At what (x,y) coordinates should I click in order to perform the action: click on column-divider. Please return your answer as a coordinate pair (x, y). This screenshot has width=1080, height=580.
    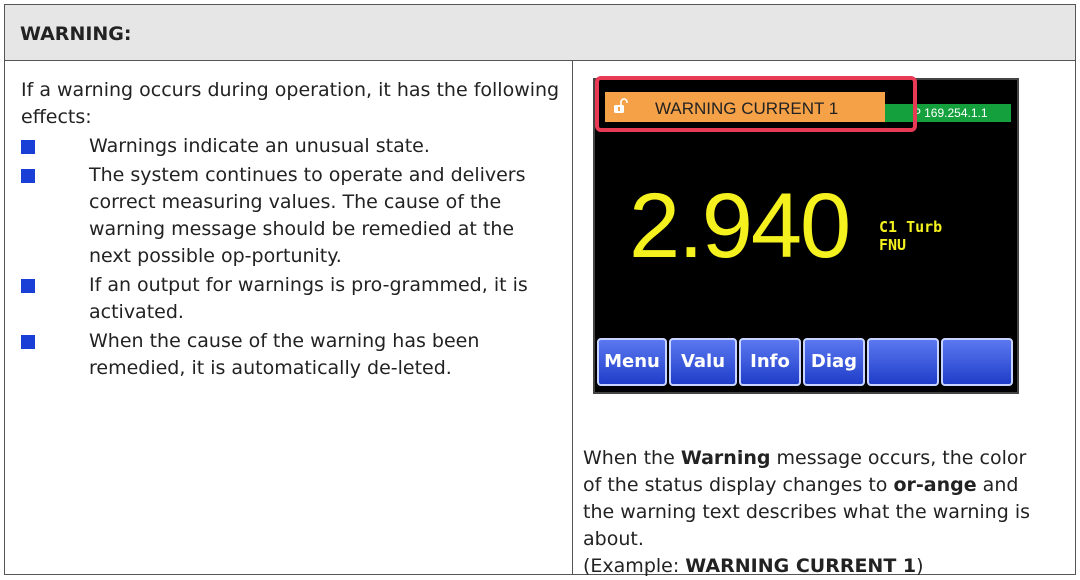
    Looking at the image, I should click on (572, 318).